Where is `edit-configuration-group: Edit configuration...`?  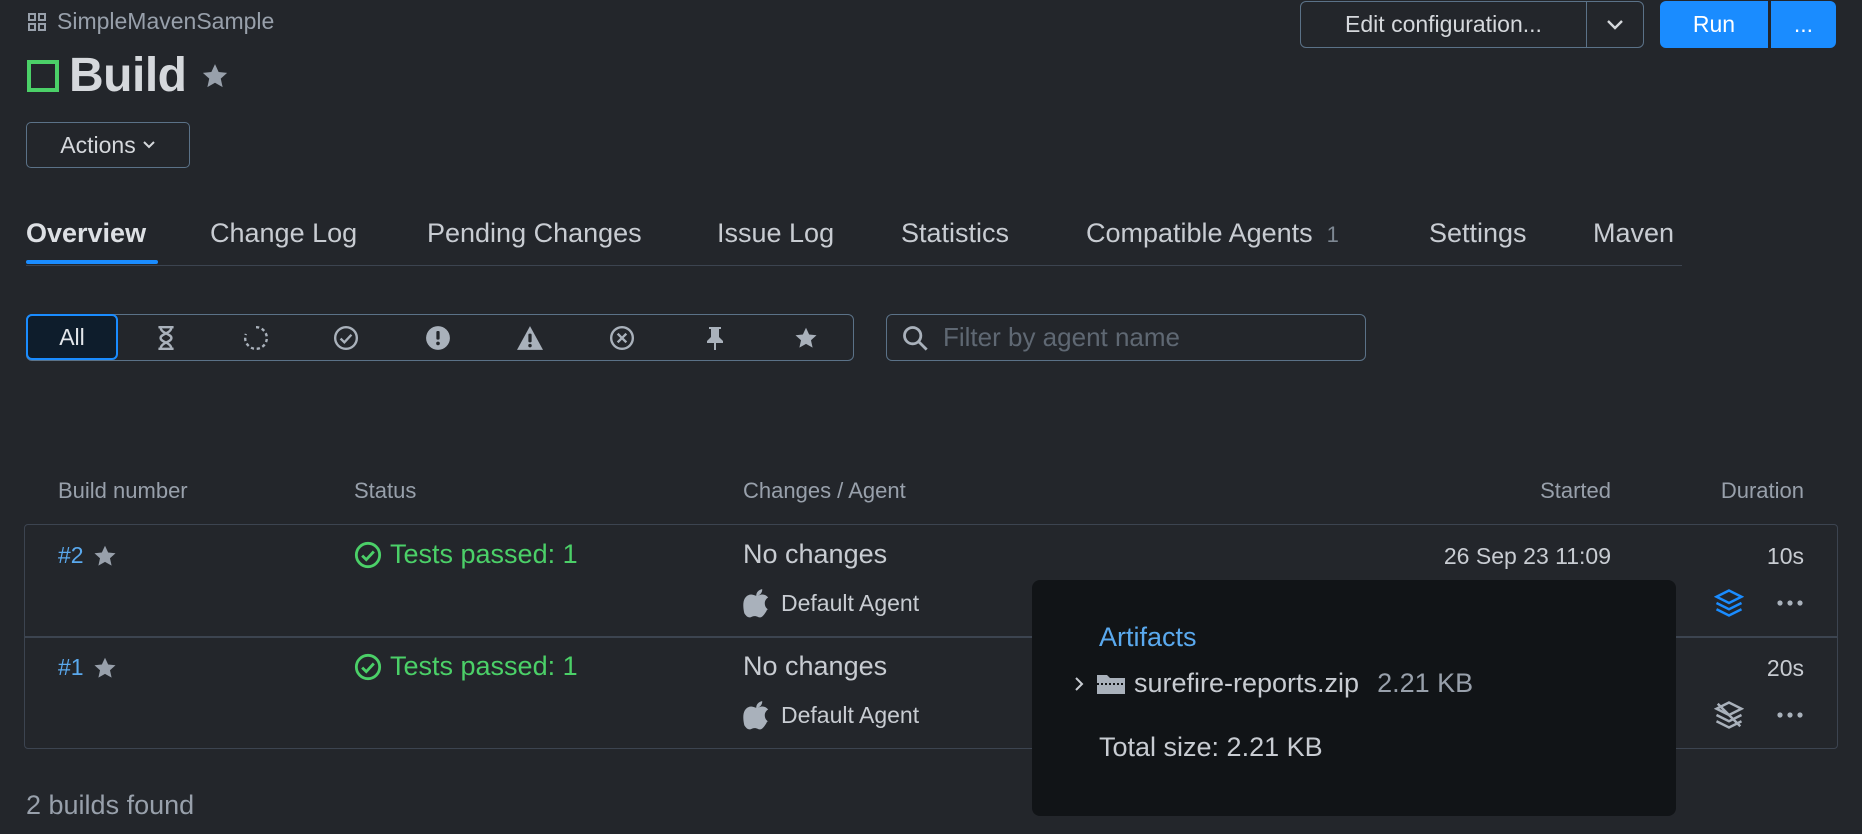
edit-configuration-group: Edit configuration... is located at coordinates (1472, 24).